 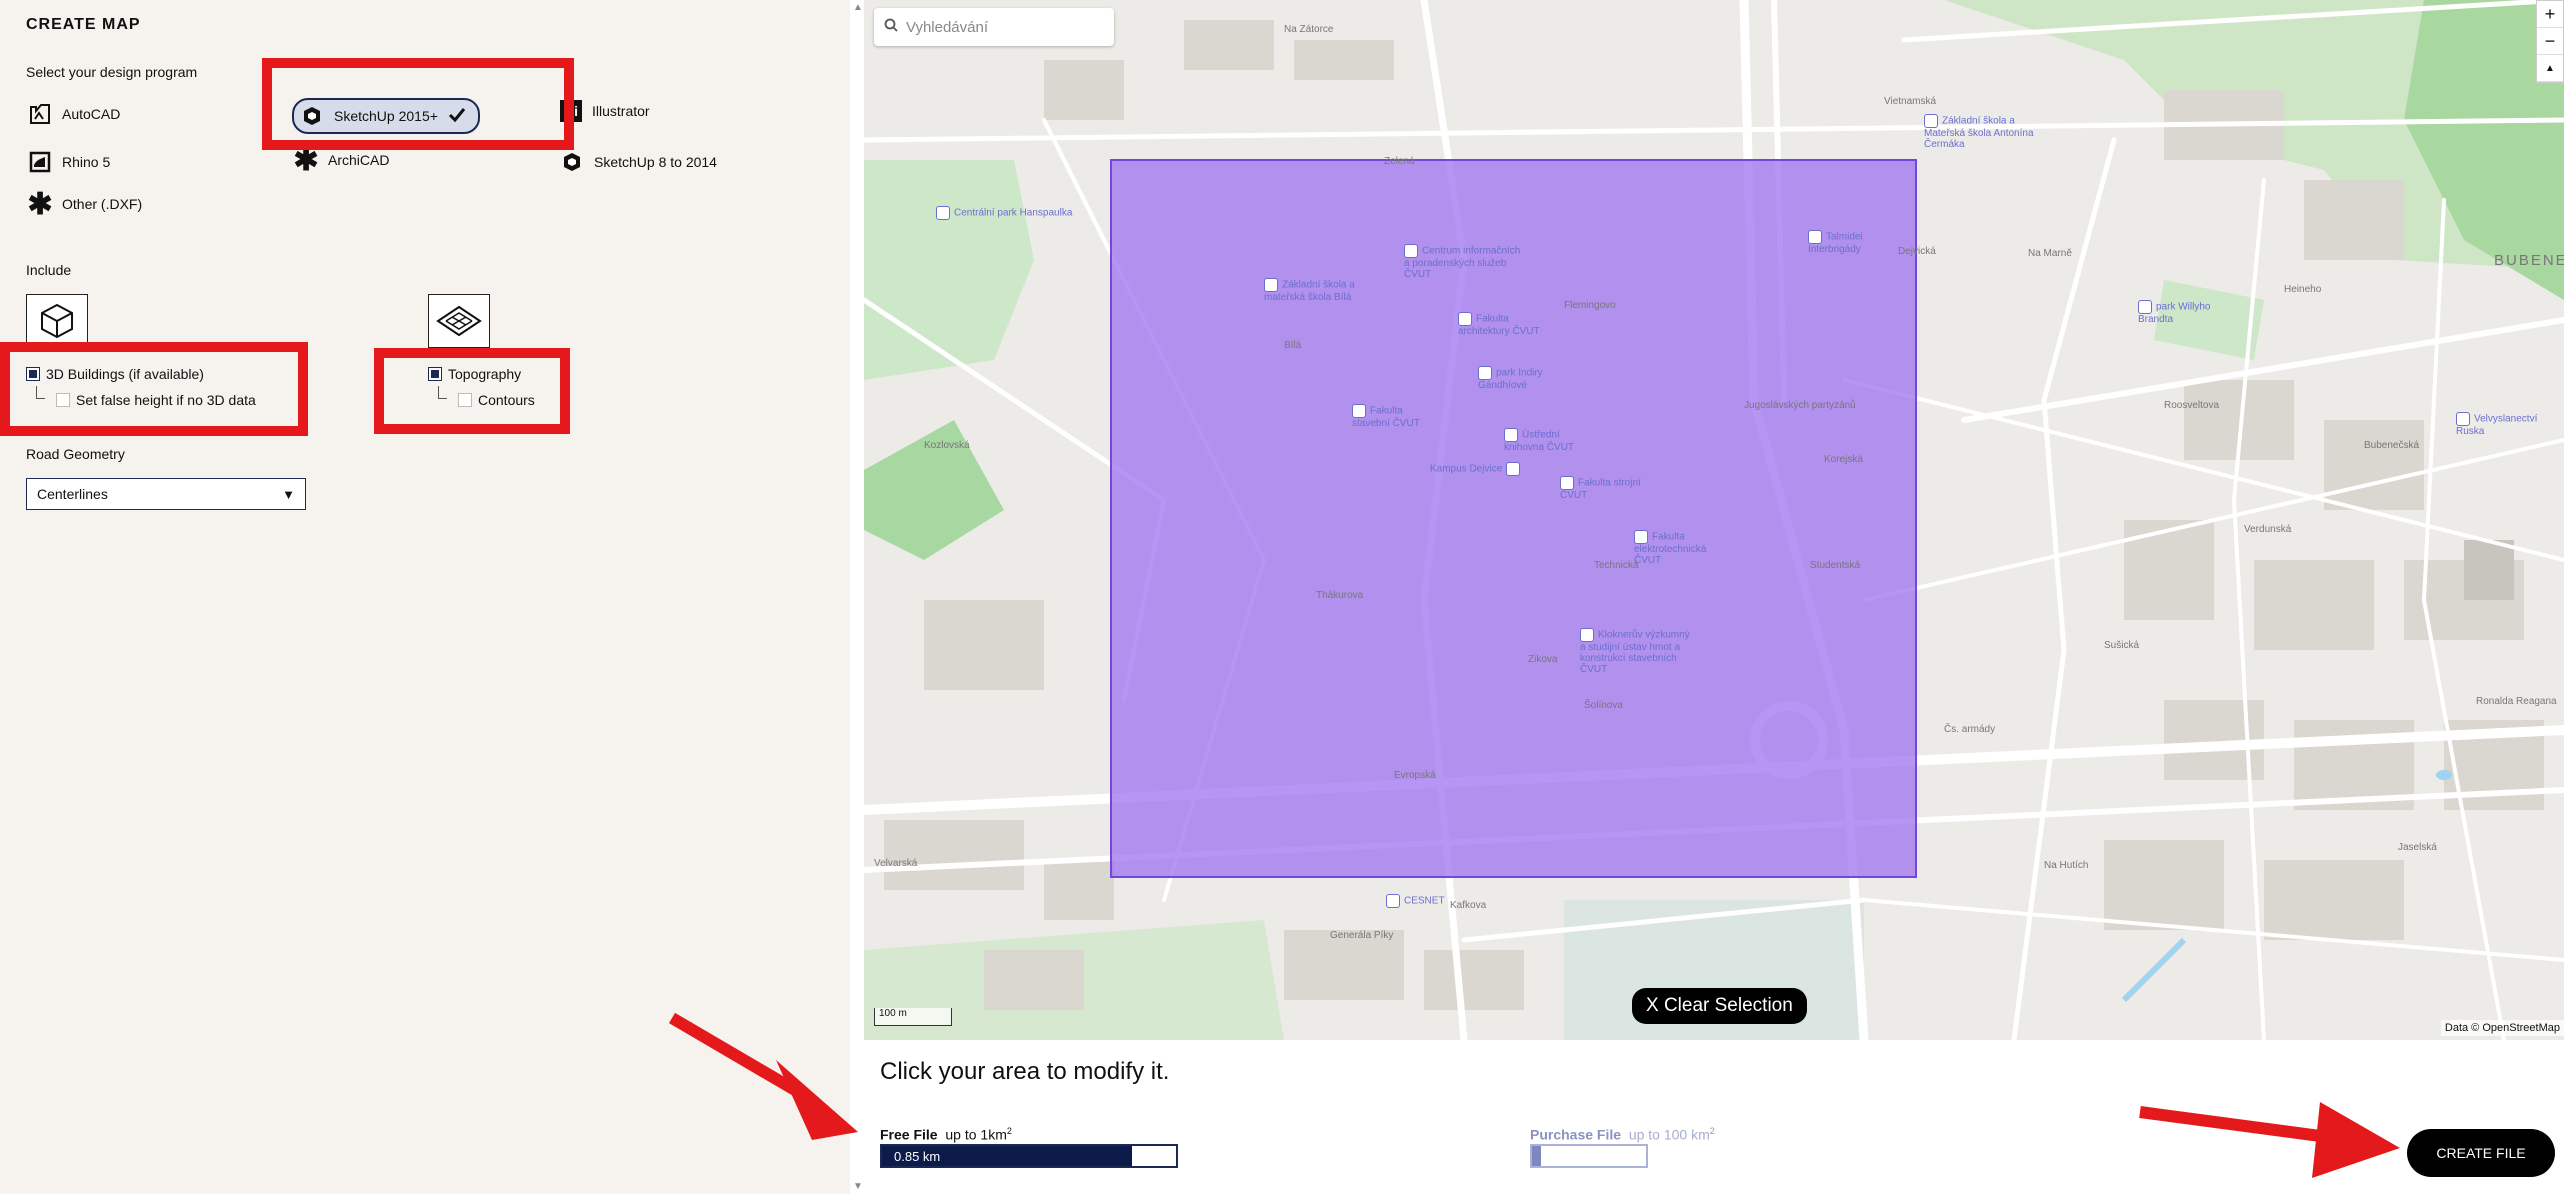 What do you see at coordinates (1534, 1095) in the screenshot?
I see `red-arrows-overlay` at bounding box center [1534, 1095].